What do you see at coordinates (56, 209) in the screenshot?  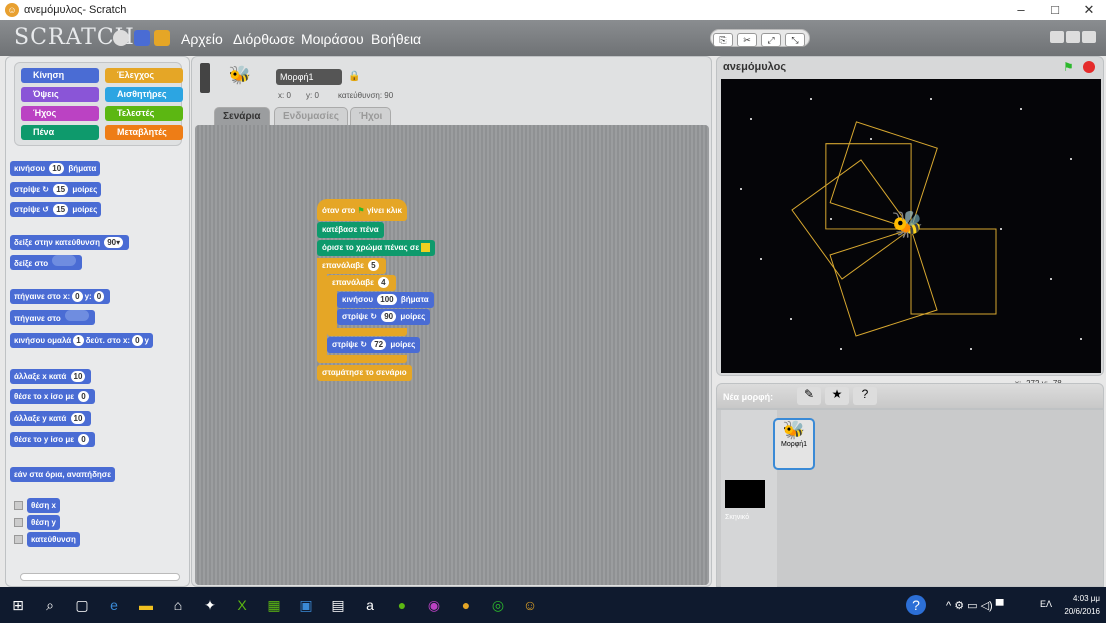 I see `palette-turn-left-block: στρίψε ↺ 15 μοίρες` at bounding box center [56, 209].